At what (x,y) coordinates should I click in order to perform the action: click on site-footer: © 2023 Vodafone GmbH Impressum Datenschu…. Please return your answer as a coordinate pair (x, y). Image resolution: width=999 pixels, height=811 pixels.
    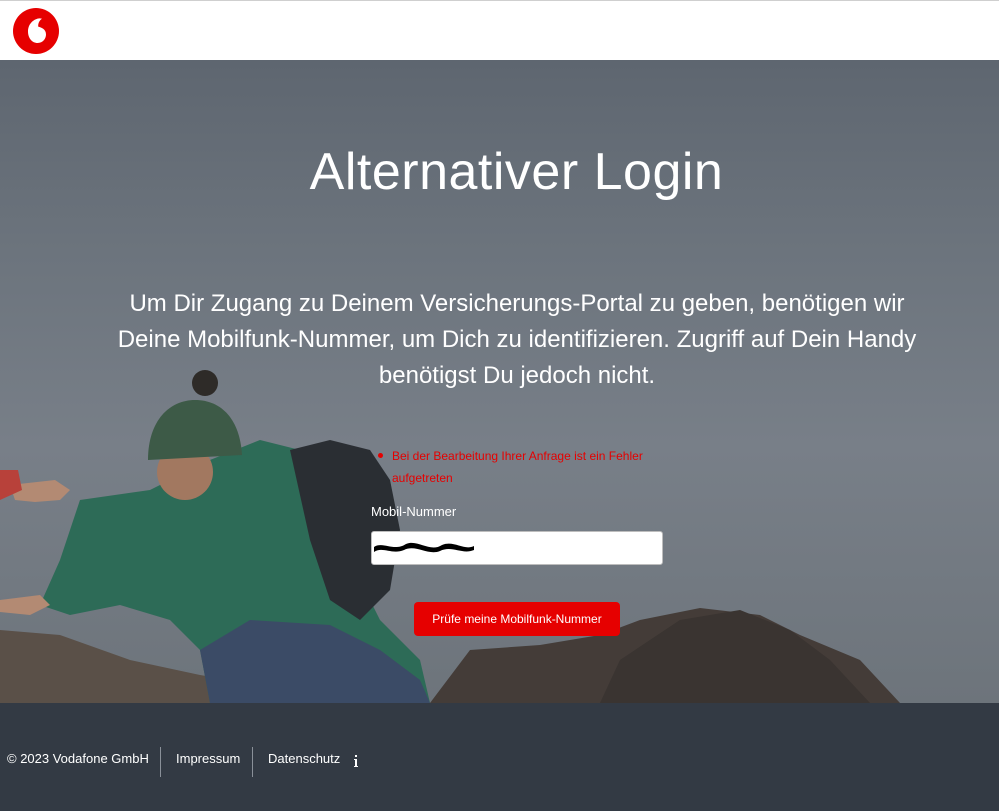
    Looking at the image, I should click on (499, 757).